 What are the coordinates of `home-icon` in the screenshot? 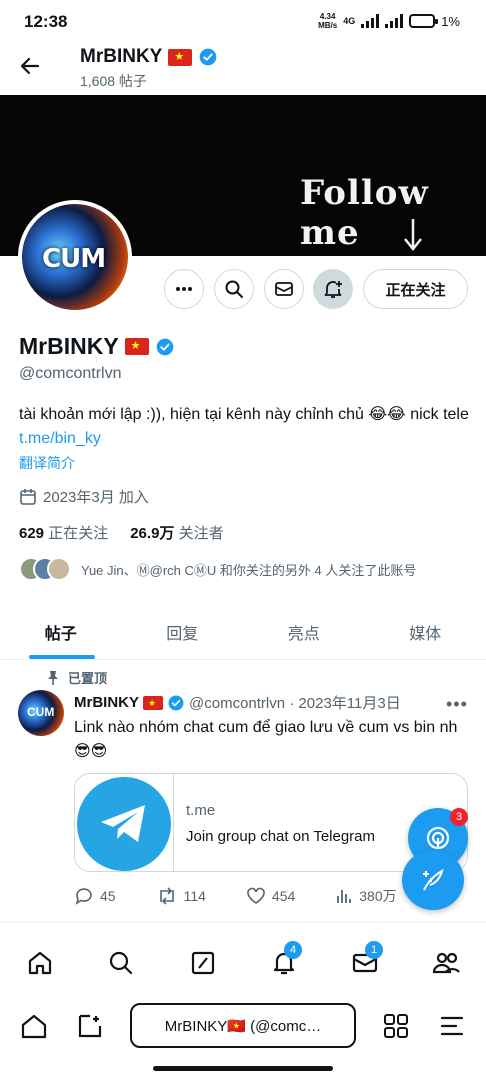 It's located at (40, 963).